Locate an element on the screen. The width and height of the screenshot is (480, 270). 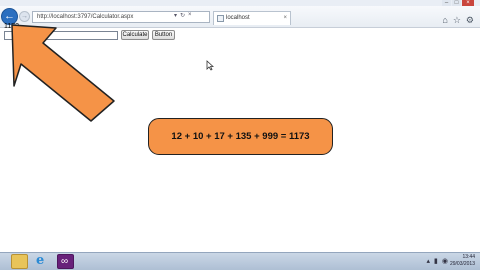
address-bar-icons: ▾ ↻ × is located at coordinates (183, 15).